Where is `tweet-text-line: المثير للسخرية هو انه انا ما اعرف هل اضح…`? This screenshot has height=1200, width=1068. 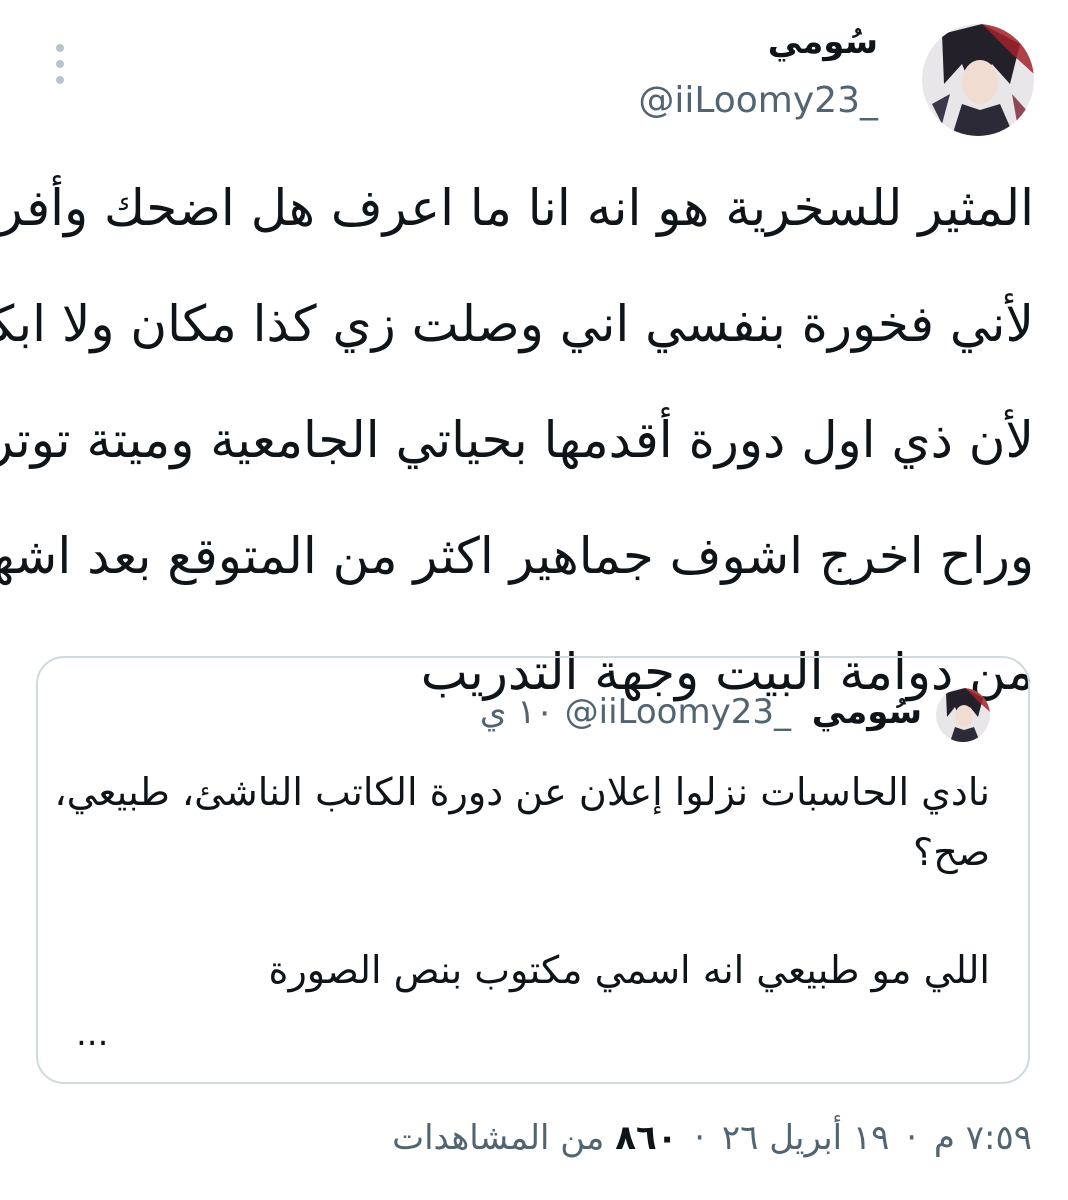
tweet-text-line: المثير للسخرية هو انه انا ما اعرف هل اضح… is located at coordinates (517, 208).